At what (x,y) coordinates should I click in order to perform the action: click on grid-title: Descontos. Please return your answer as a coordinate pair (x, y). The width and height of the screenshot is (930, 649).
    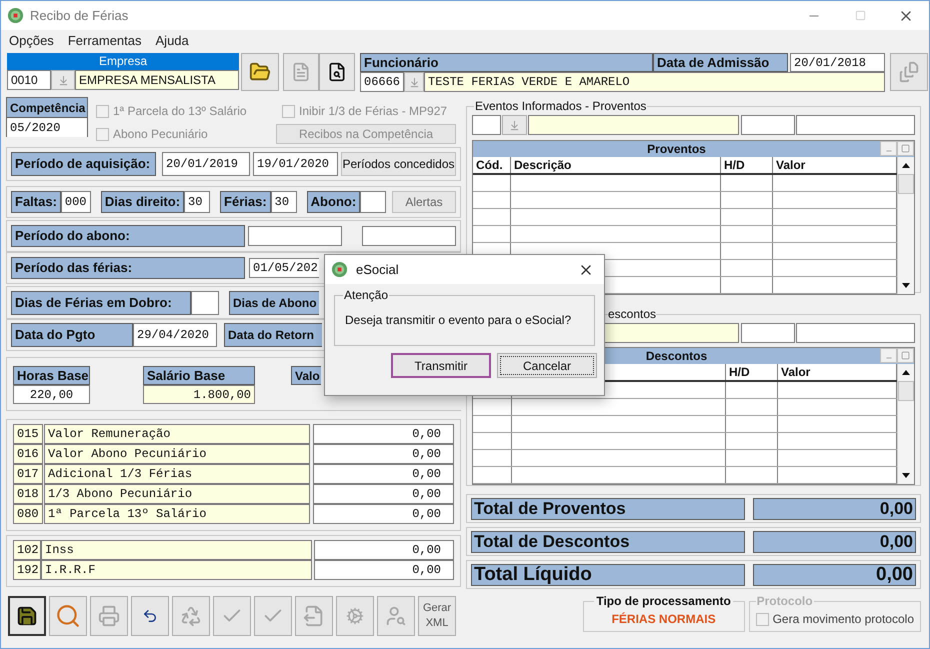
    Looking at the image, I should click on (676, 356).